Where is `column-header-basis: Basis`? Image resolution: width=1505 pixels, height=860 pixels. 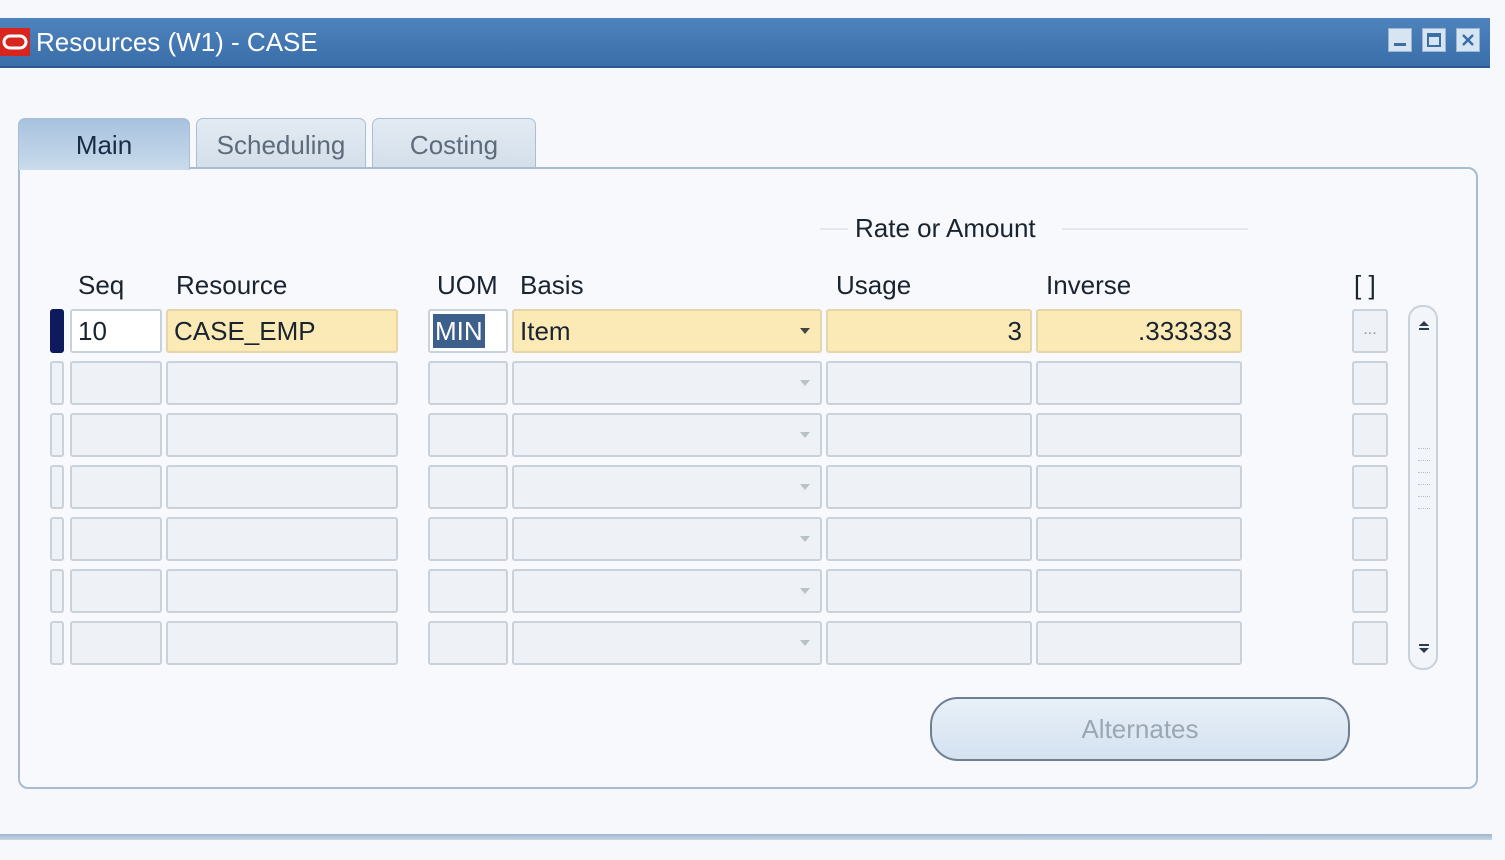
column-header-basis: Basis is located at coordinates (552, 285).